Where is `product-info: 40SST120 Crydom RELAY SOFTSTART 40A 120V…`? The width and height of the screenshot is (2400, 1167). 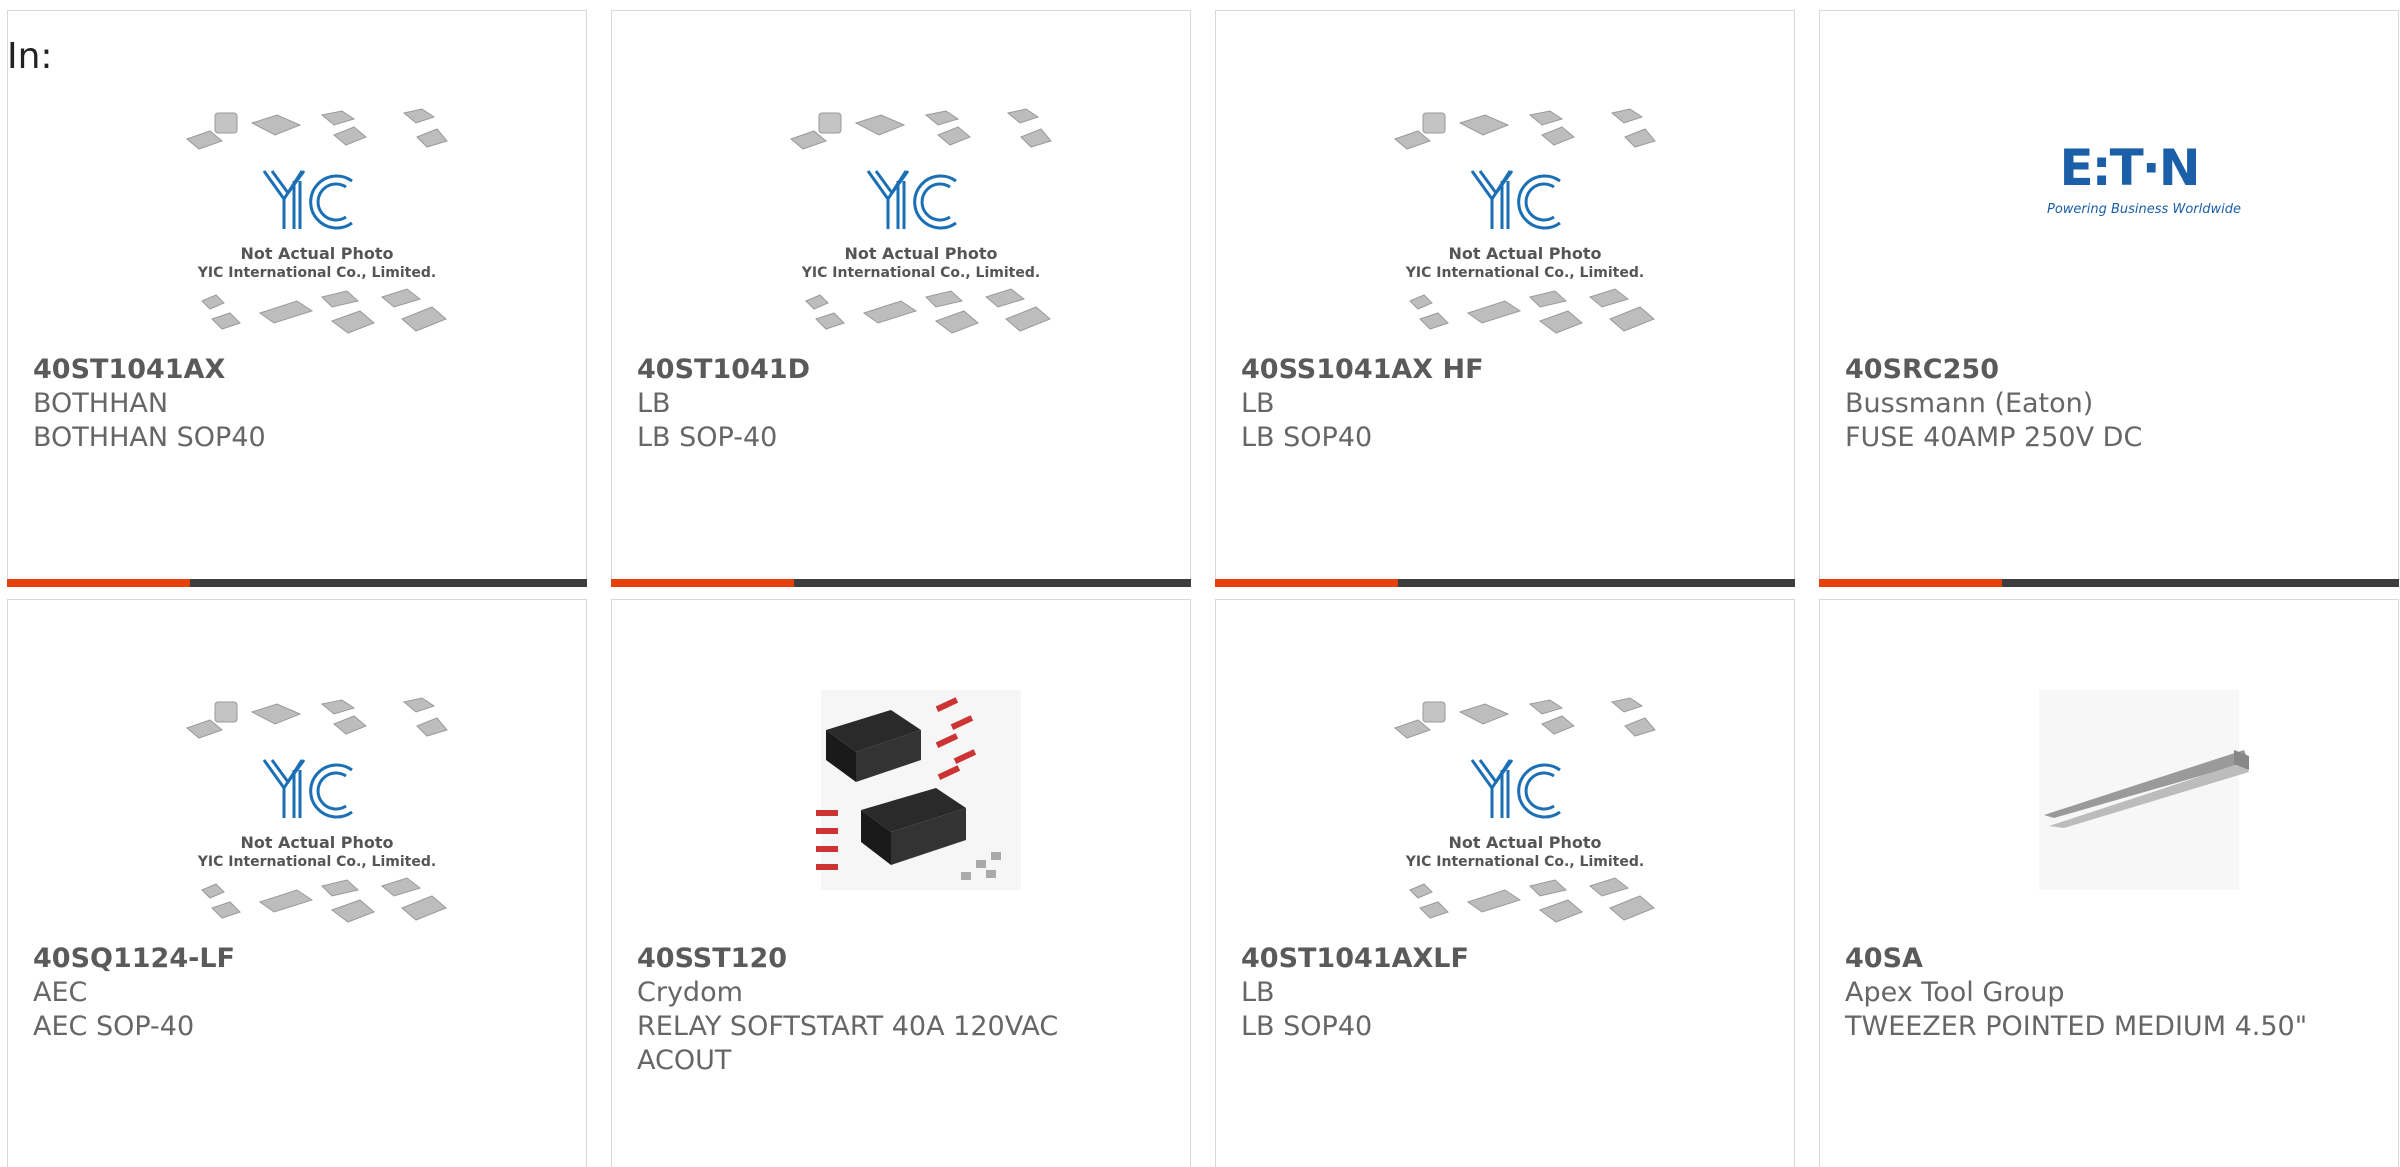 product-info: 40SST120 Crydom RELAY SOFTSTART 40A 120V… is located at coordinates (898, 1010).